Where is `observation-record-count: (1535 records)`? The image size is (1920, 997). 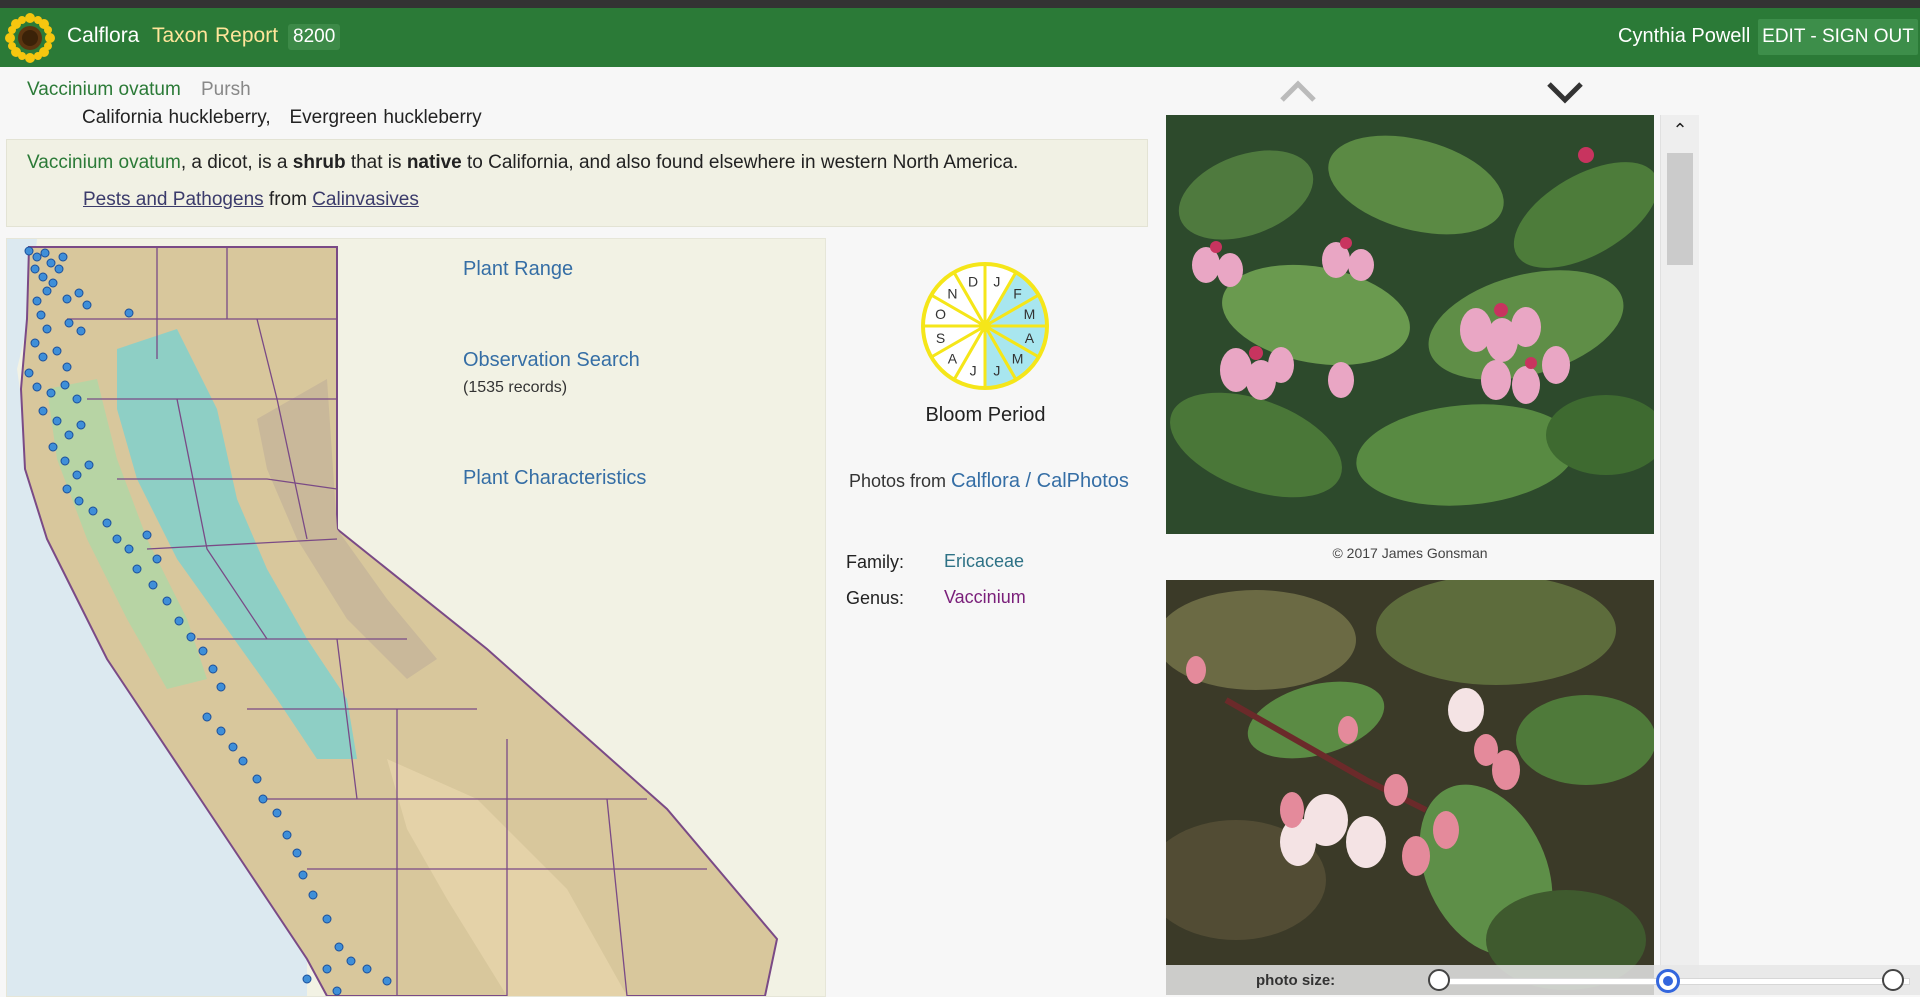 observation-record-count: (1535 records) is located at coordinates (515, 387).